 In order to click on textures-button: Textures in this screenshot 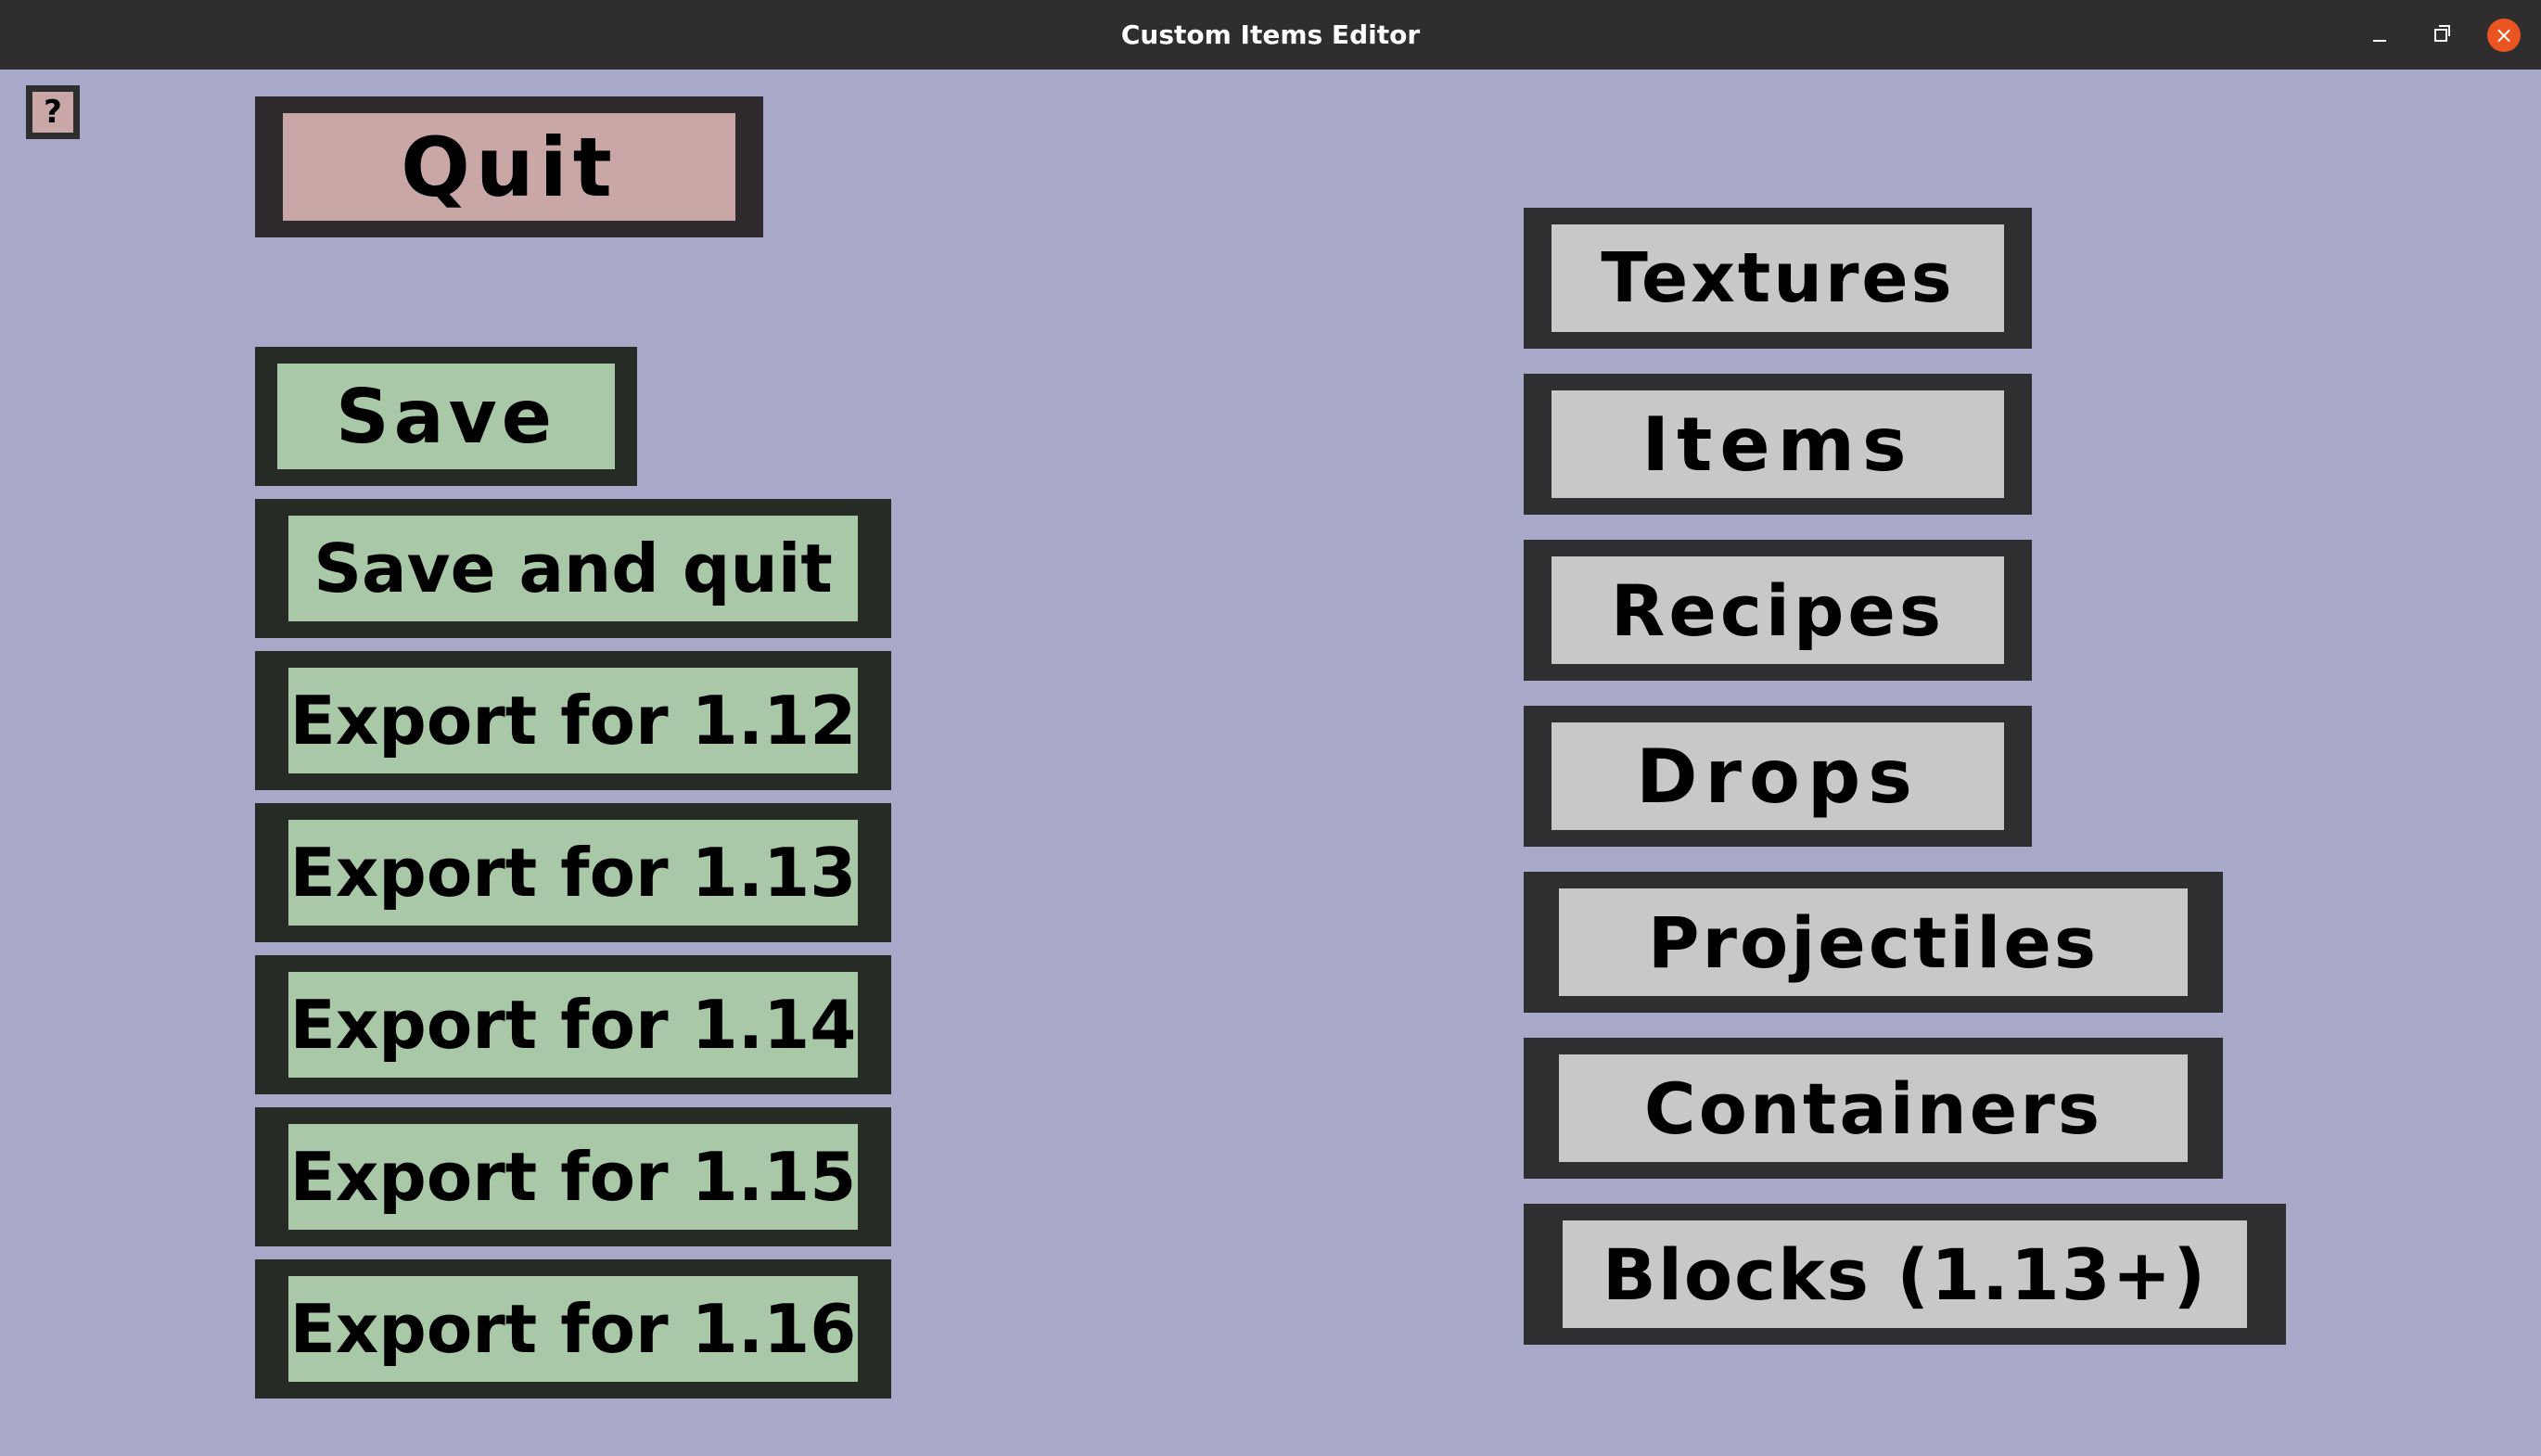, I will do `click(1778, 278)`.